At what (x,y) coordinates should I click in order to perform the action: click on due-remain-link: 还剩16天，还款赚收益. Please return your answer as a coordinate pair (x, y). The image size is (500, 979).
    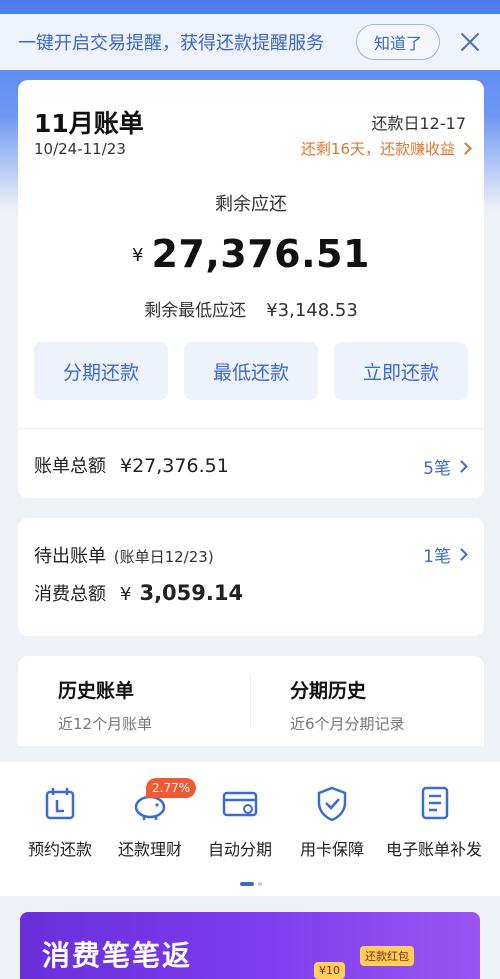
    Looking at the image, I should click on (386, 148).